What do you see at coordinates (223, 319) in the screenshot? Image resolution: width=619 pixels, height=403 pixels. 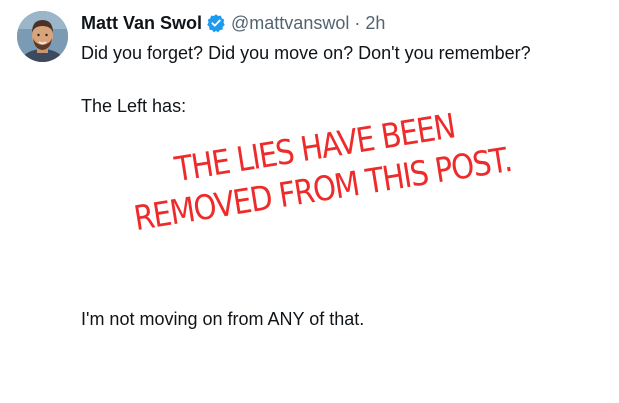 I see `tweet-text-line-3: I'm not moving on from ANY of that.` at bounding box center [223, 319].